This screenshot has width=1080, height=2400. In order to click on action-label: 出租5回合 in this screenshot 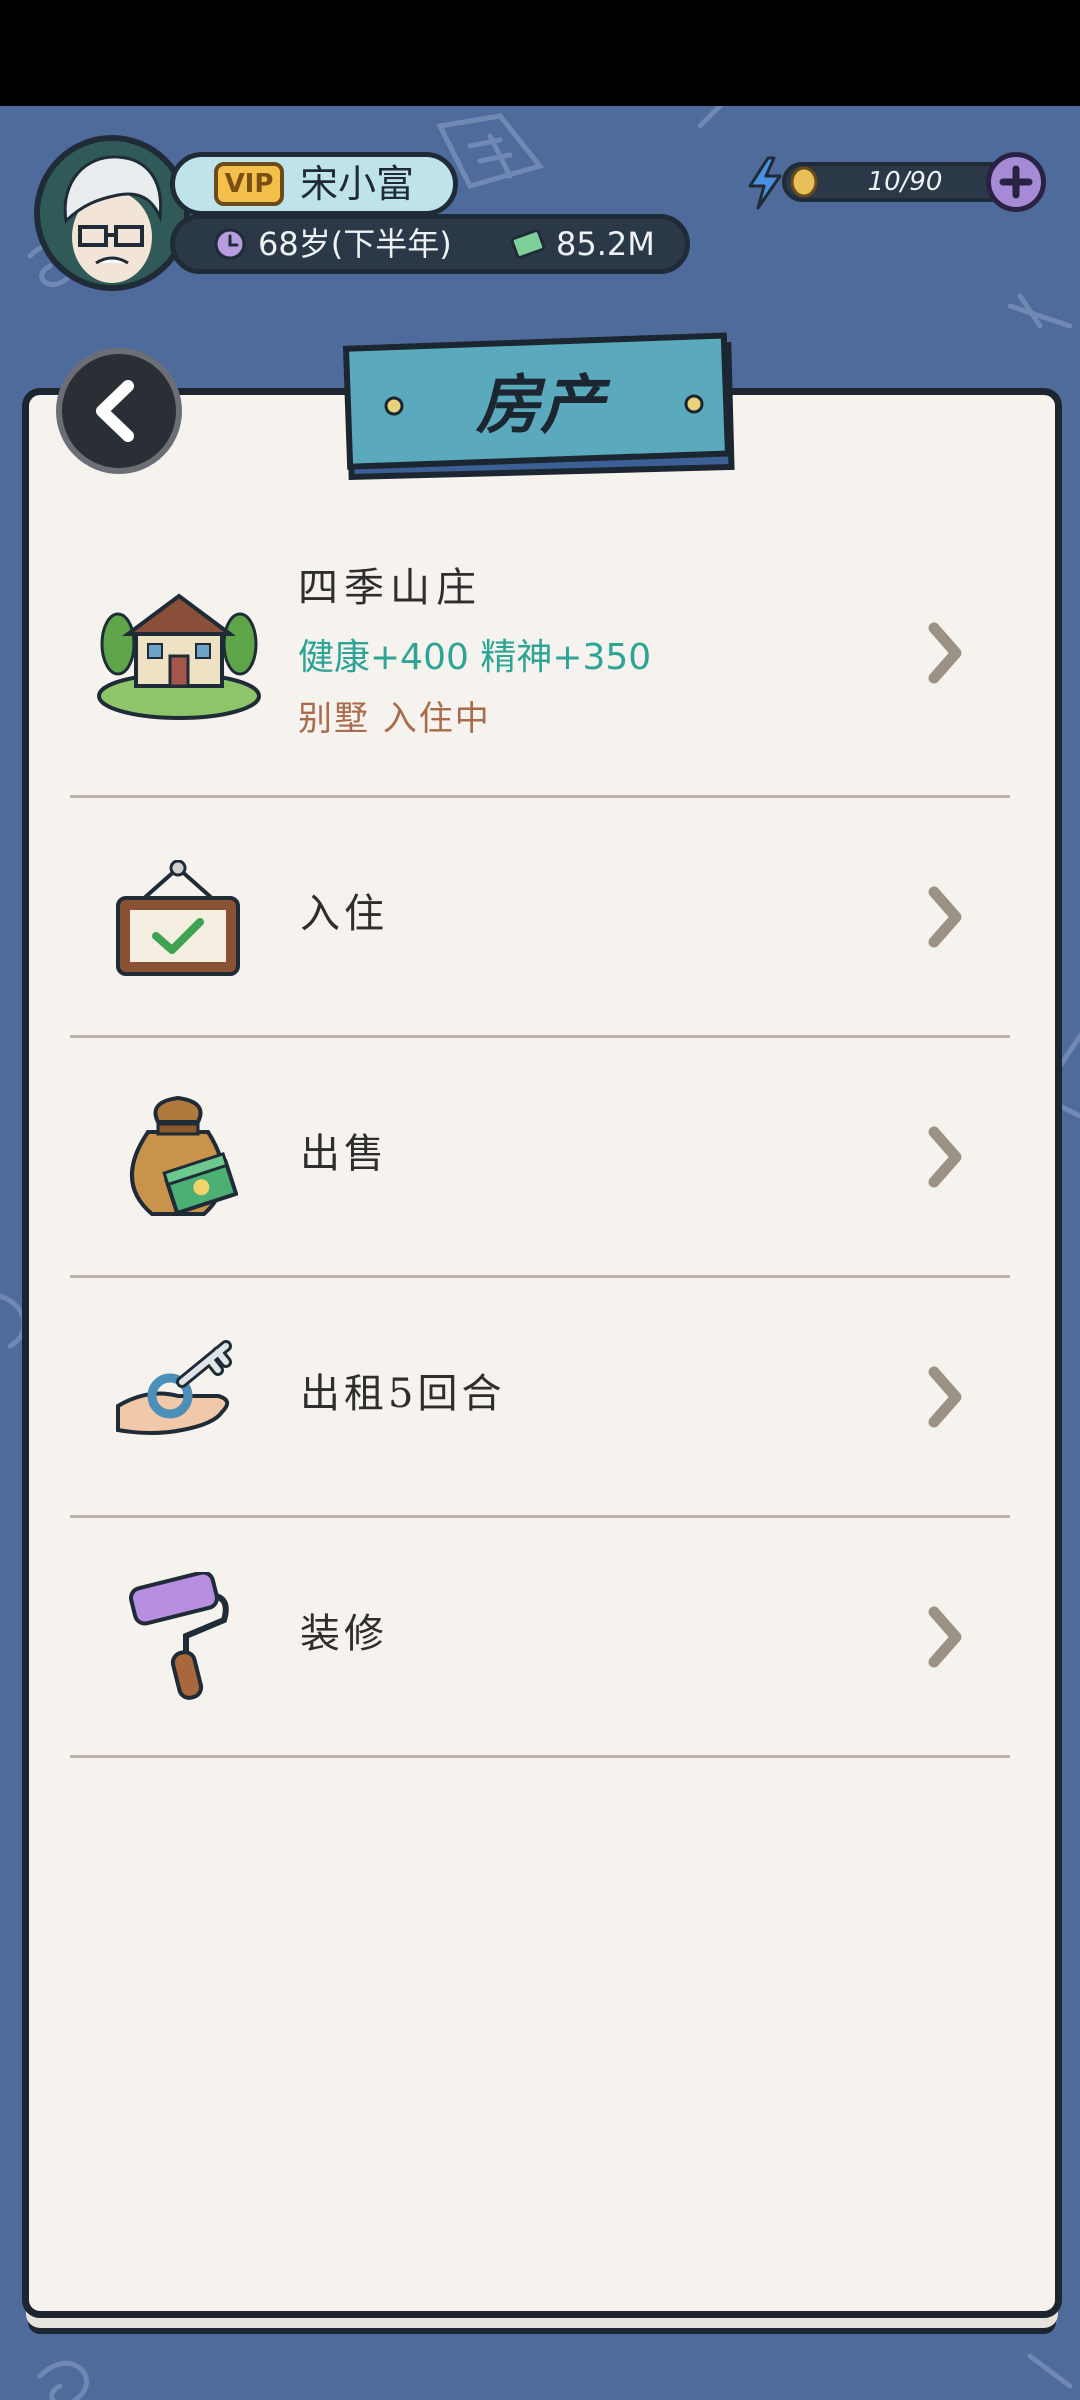, I will do `click(403, 1394)`.